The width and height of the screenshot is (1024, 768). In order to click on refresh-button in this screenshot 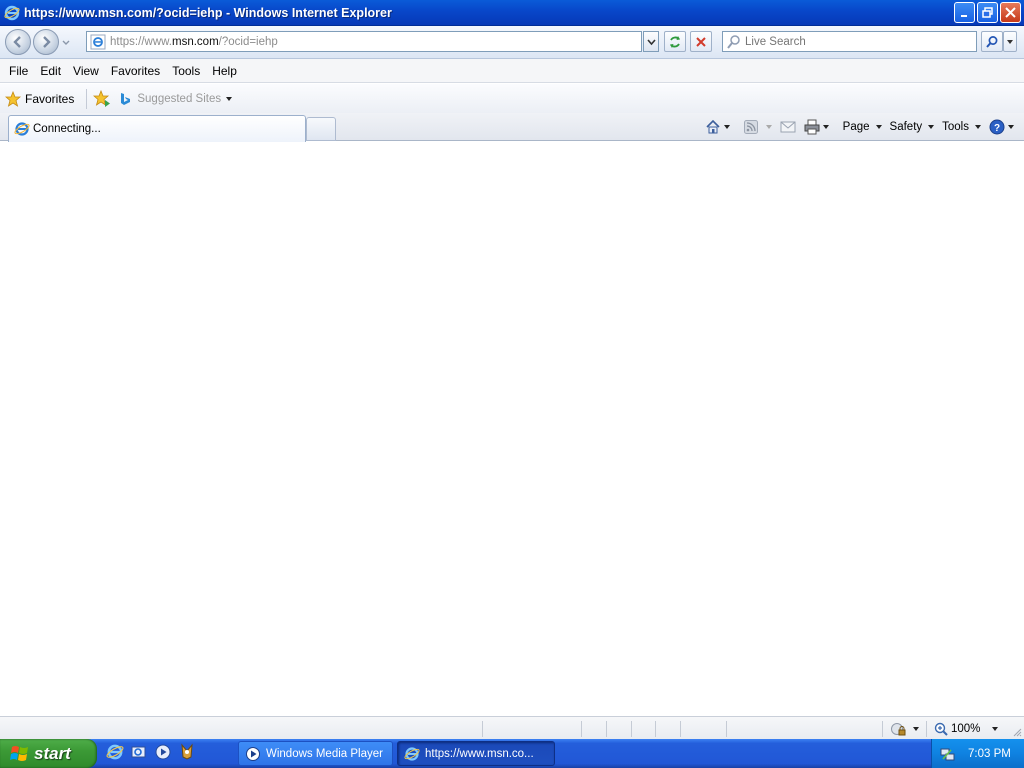, I will do `click(675, 41)`.